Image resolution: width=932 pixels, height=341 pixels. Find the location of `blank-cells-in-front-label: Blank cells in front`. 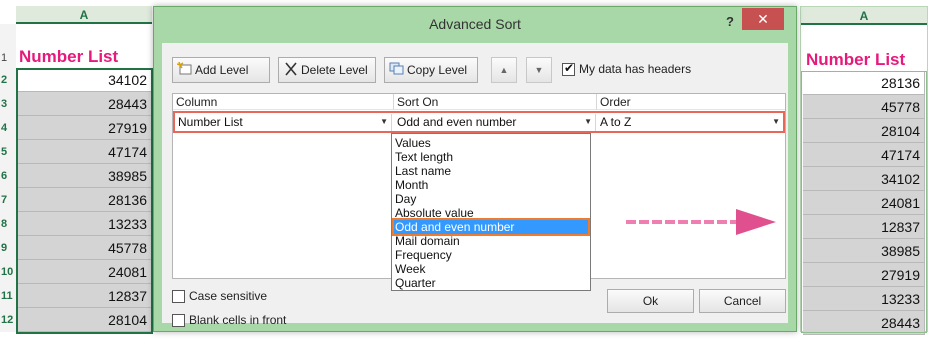

blank-cells-in-front-label: Blank cells in front is located at coordinates (238, 320).